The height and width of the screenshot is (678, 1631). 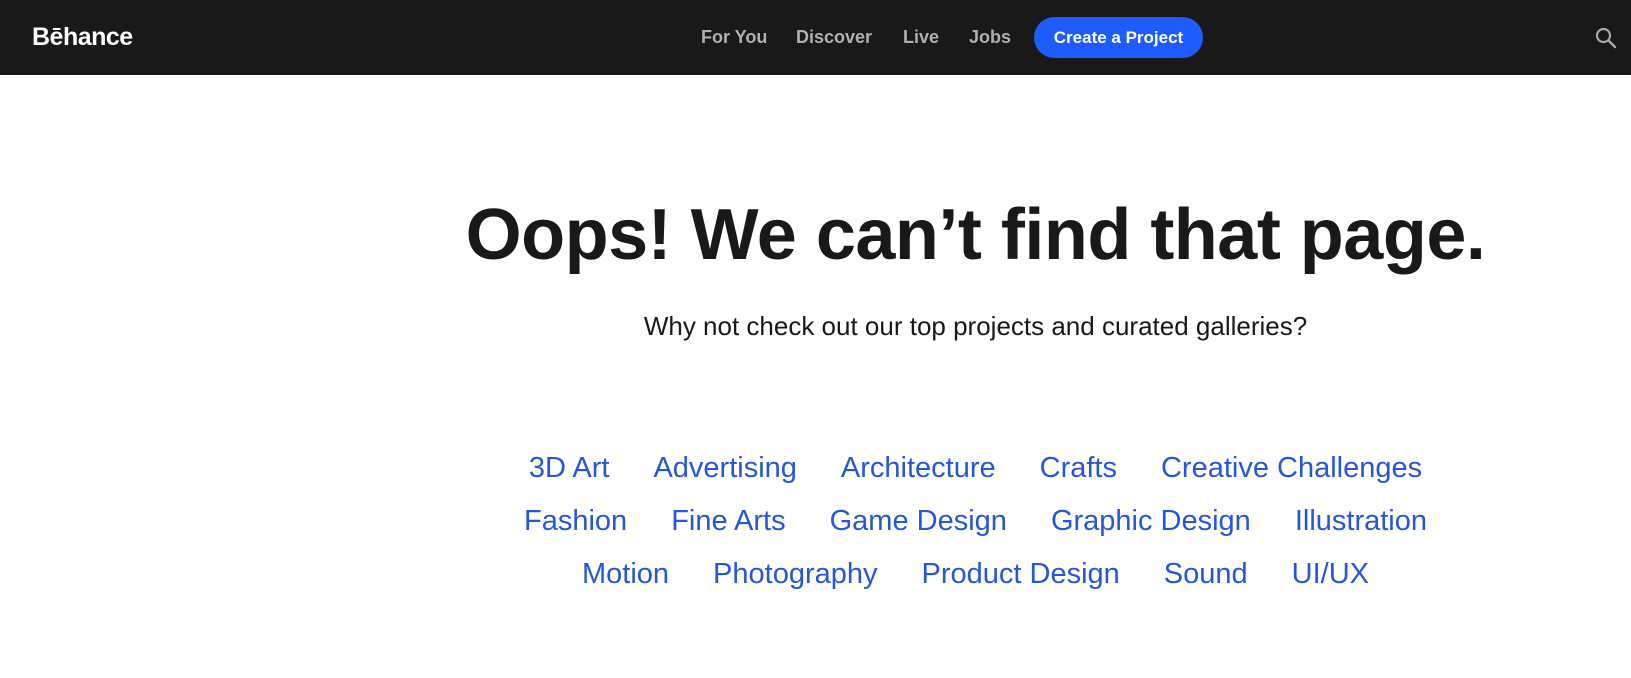 I want to click on category-link-ui-ux: UI/UX, so click(x=1330, y=578).